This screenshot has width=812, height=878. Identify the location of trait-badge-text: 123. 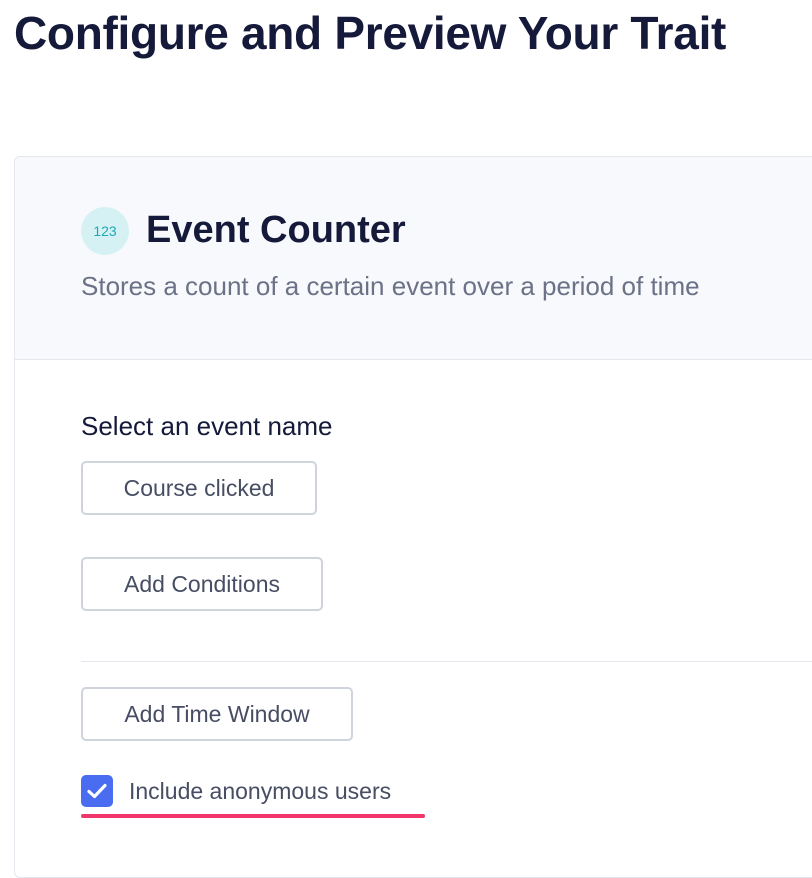
(105, 231).